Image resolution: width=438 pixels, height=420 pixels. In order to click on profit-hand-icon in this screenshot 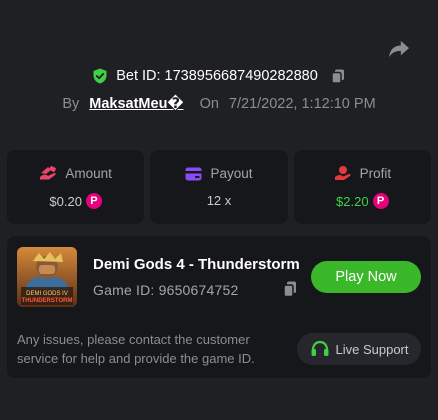, I will do `click(342, 173)`.